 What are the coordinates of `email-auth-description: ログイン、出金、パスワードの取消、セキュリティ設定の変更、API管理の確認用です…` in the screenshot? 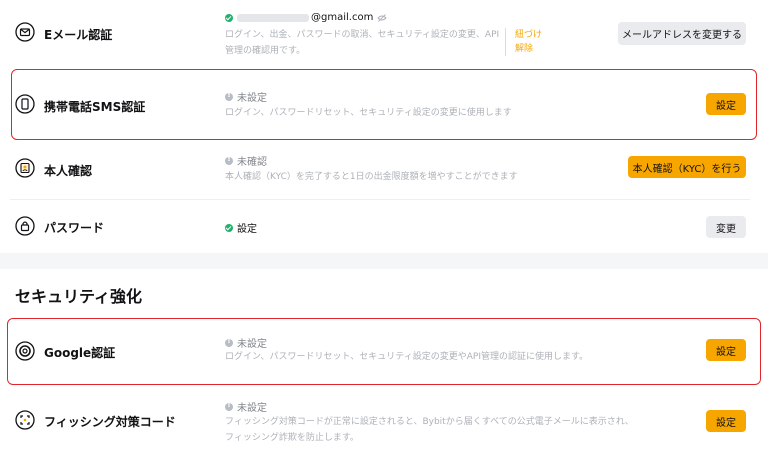 It's located at (362, 43).